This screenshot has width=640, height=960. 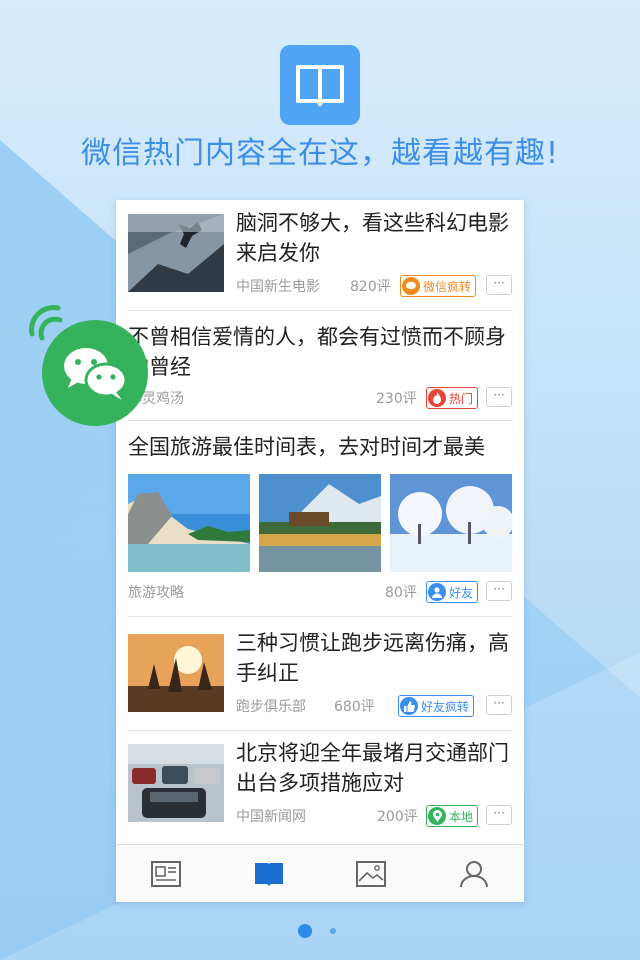 What do you see at coordinates (374, 768) in the screenshot?
I see `article-title: 北京将迎全年最堵月交通部门出台多项措施应对` at bounding box center [374, 768].